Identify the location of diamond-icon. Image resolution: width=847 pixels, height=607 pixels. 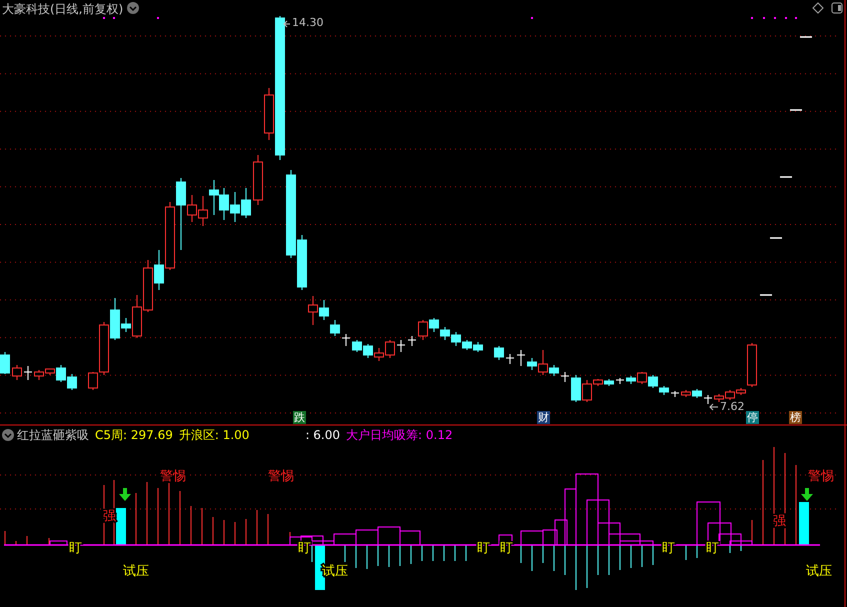
(818, 8).